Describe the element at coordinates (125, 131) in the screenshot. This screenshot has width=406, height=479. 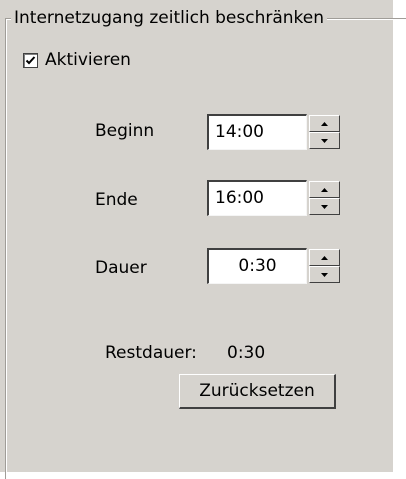
I see `beginn-label: Beginn` at that location.